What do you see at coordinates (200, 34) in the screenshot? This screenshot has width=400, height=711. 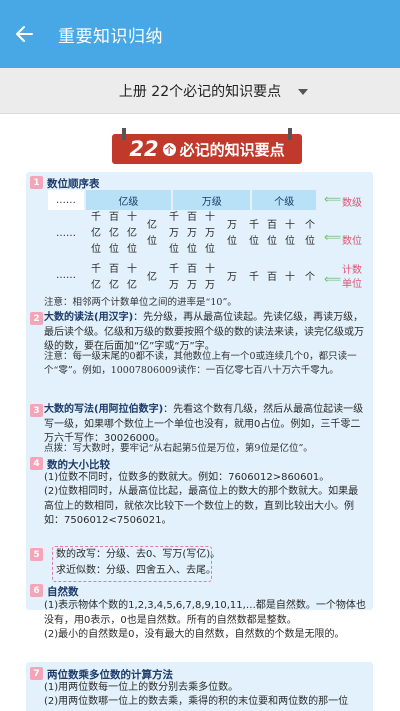 I see `app-bar: 重要知识归纳` at bounding box center [200, 34].